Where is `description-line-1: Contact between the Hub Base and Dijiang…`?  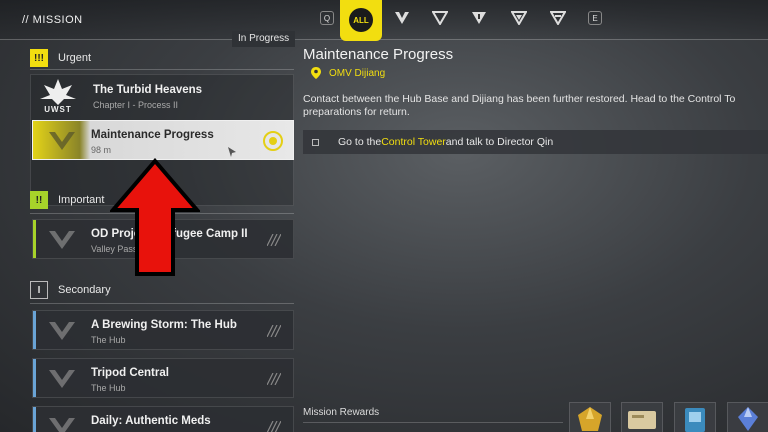
description-line-1: Contact between the Hub Base and Dijiang… is located at coordinates (519, 99).